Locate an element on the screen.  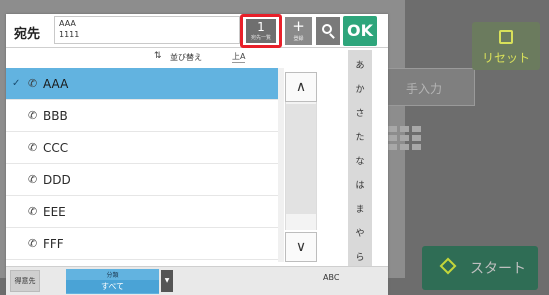
kana-index-item: た is located at coordinates (360, 136).